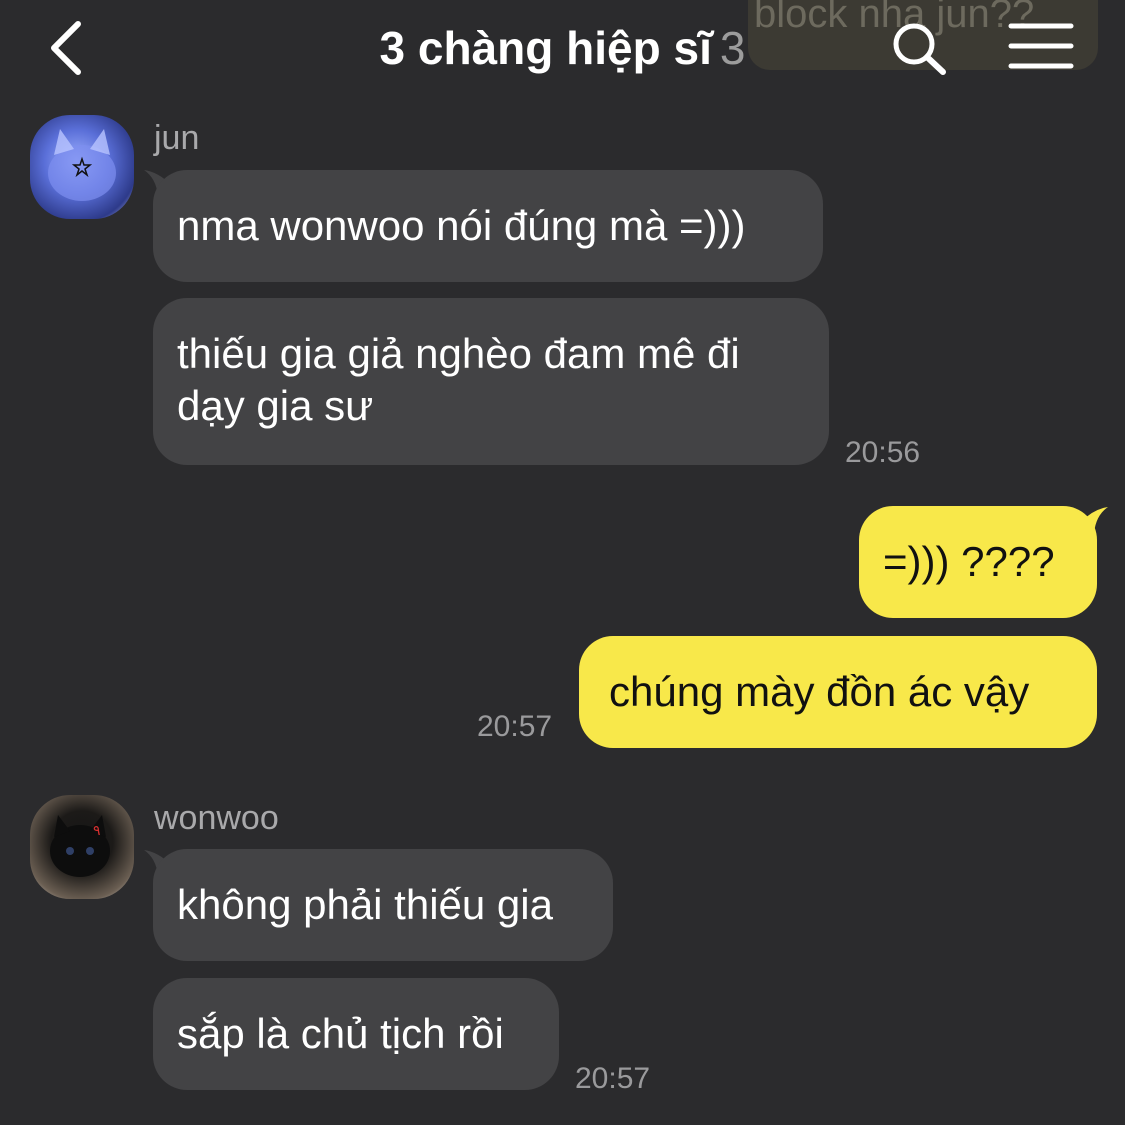  I want to click on message-timestamp: 20:56, so click(883, 452).